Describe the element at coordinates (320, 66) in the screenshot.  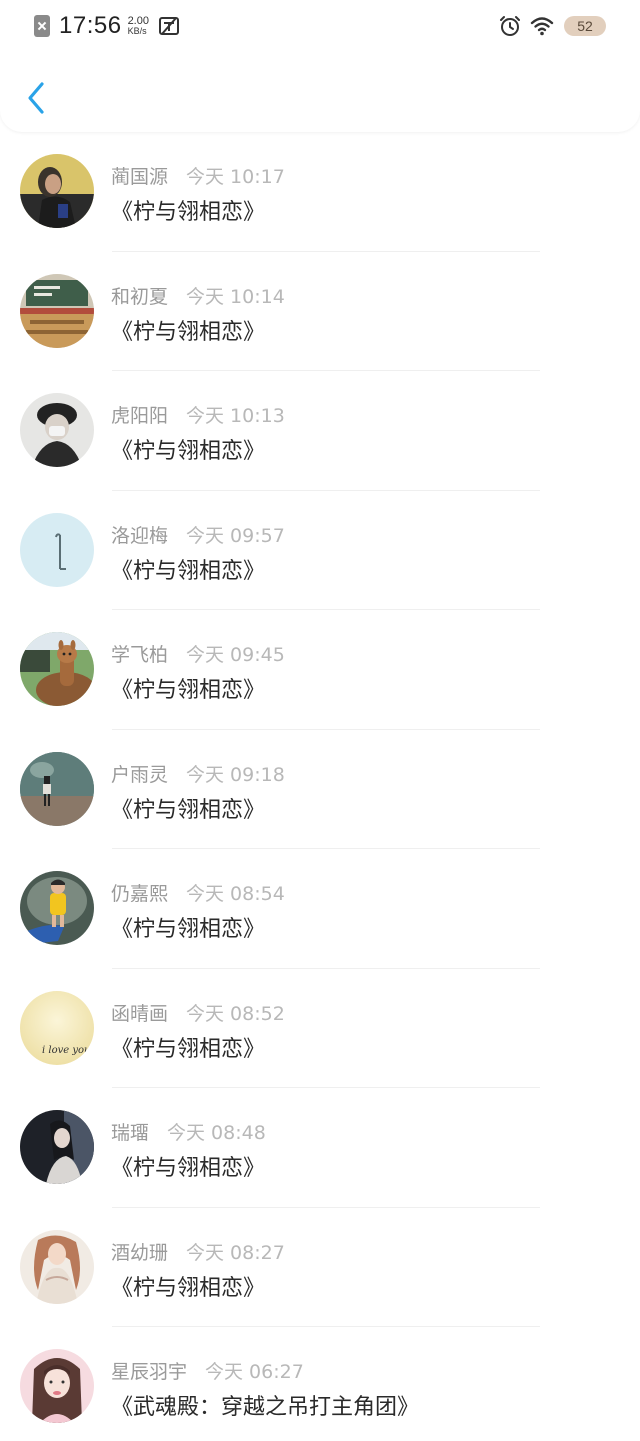
I see `app-header: 17:56 2.00 KB/s 52` at that location.